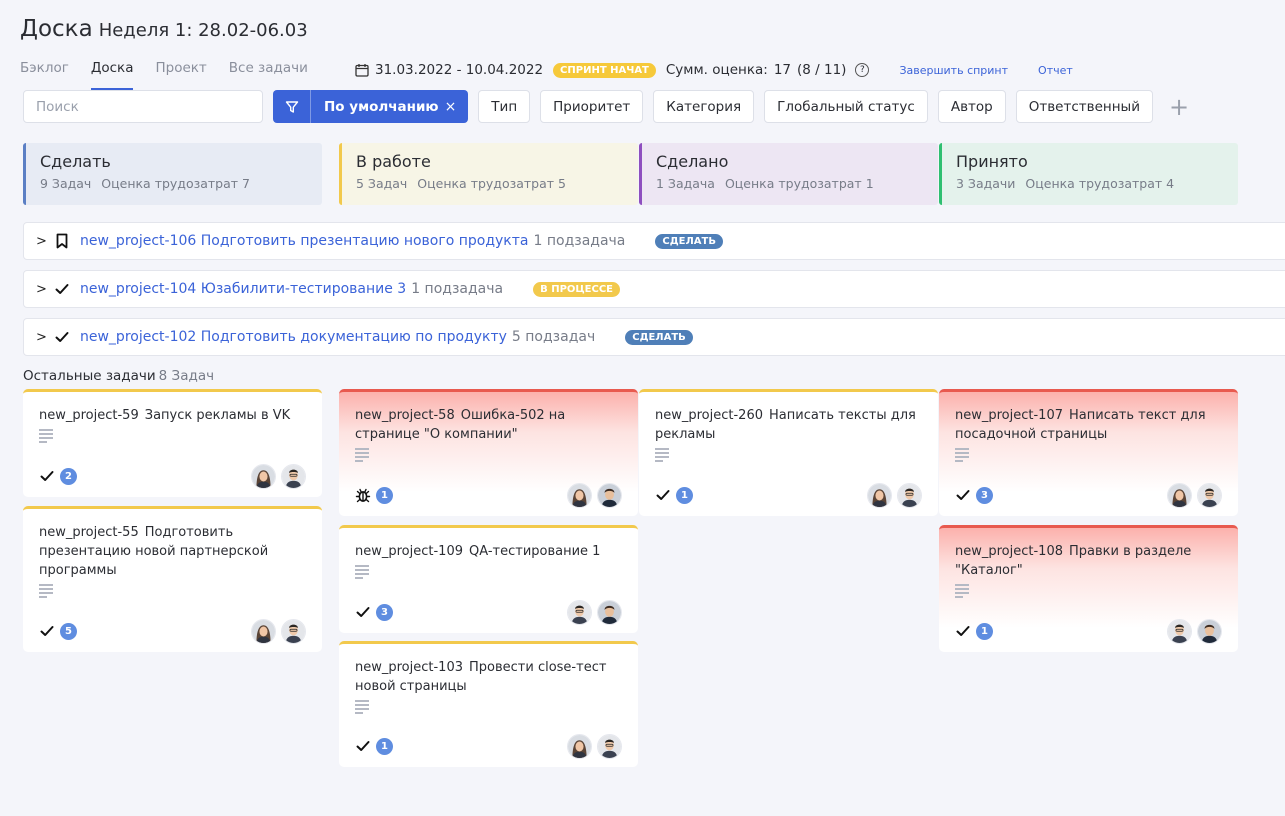  Describe the element at coordinates (217, 415) in the screenshot. I see `card-summary: Запуск рекламы в VK` at that location.